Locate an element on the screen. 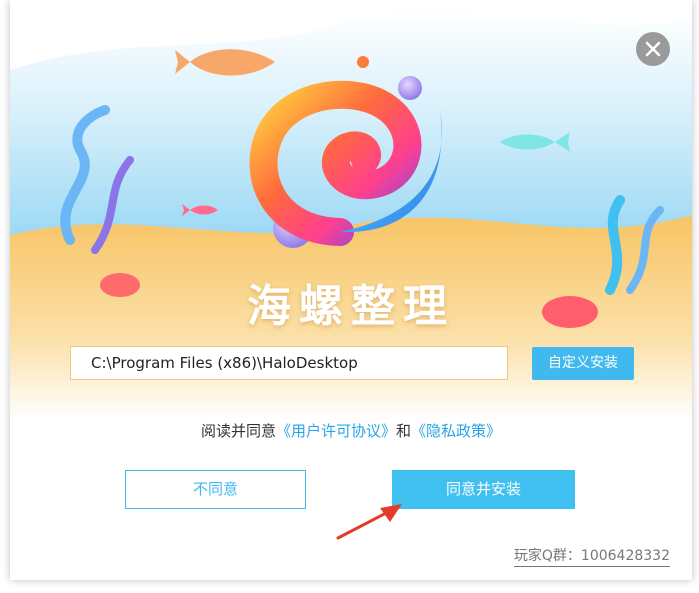 This screenshot has height=593, width=699. close-button is located at coordinates (653, 49).